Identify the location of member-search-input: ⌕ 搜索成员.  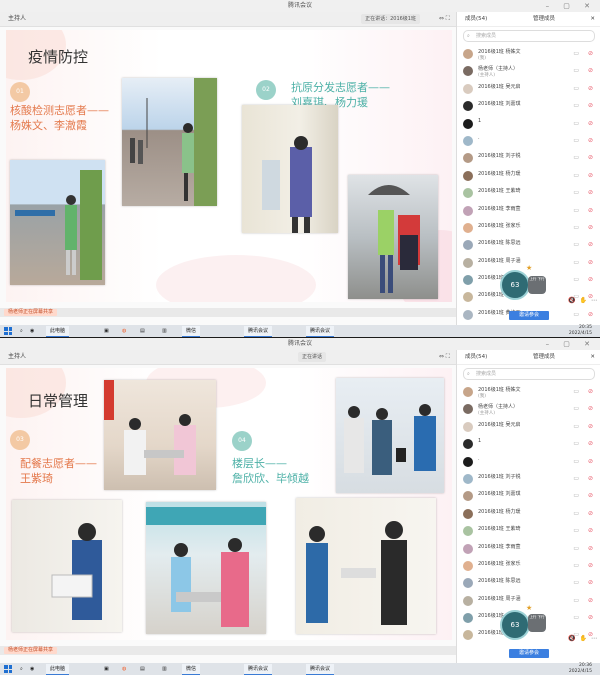
(529, 36).